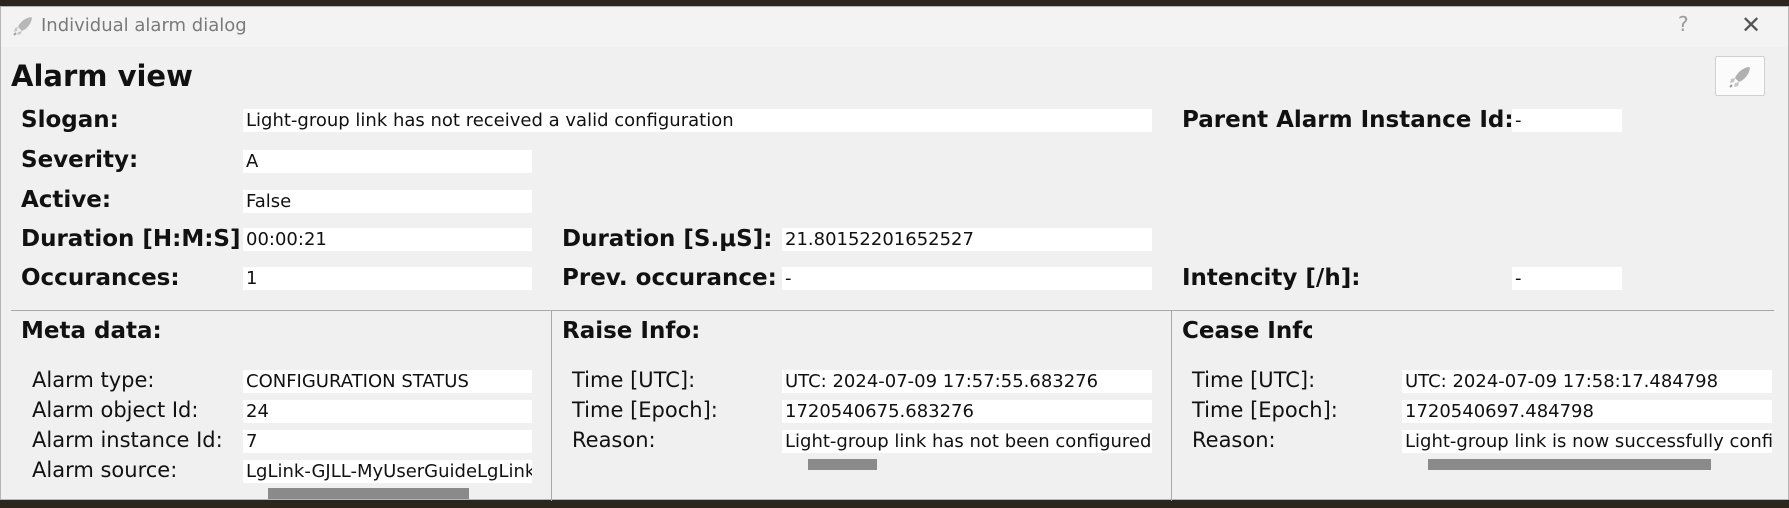 The image size is (1789, 508). What do you see at coordinates (70, 120) in the screenshot?
I see `slogan-label: Slogan:` at bounding box center [70, 120].